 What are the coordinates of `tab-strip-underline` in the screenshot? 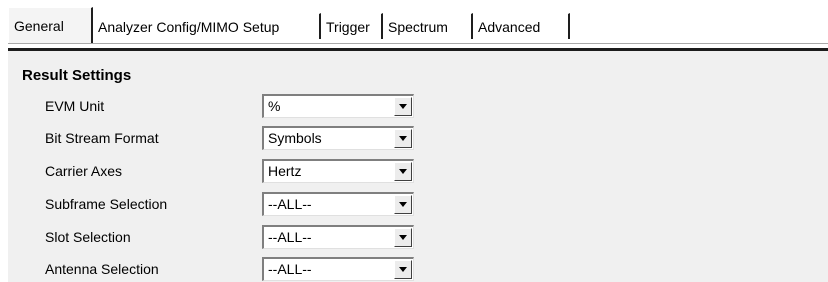 It's located at (418, 43).